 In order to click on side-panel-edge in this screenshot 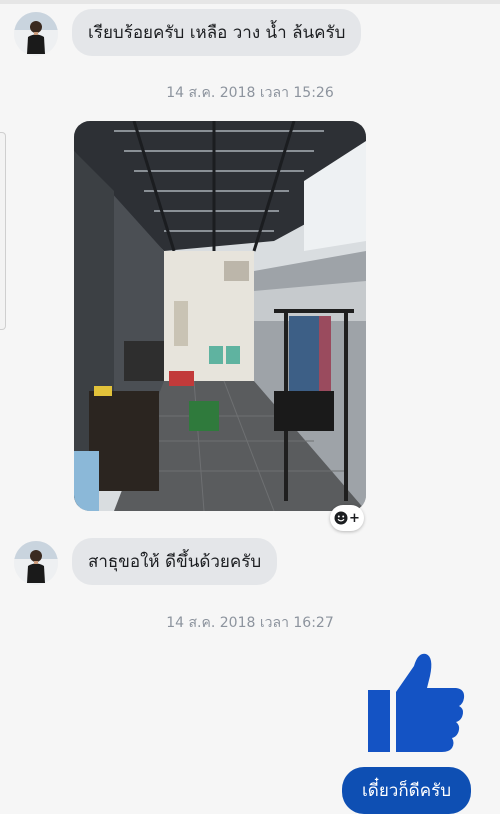, I will do `click(3, 231)`.